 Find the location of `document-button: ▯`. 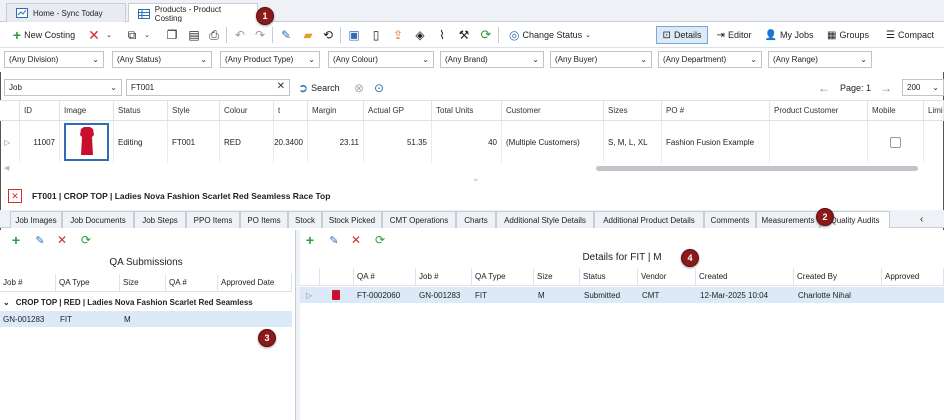

document-button: ▯ is located at coordinates (376, 35).